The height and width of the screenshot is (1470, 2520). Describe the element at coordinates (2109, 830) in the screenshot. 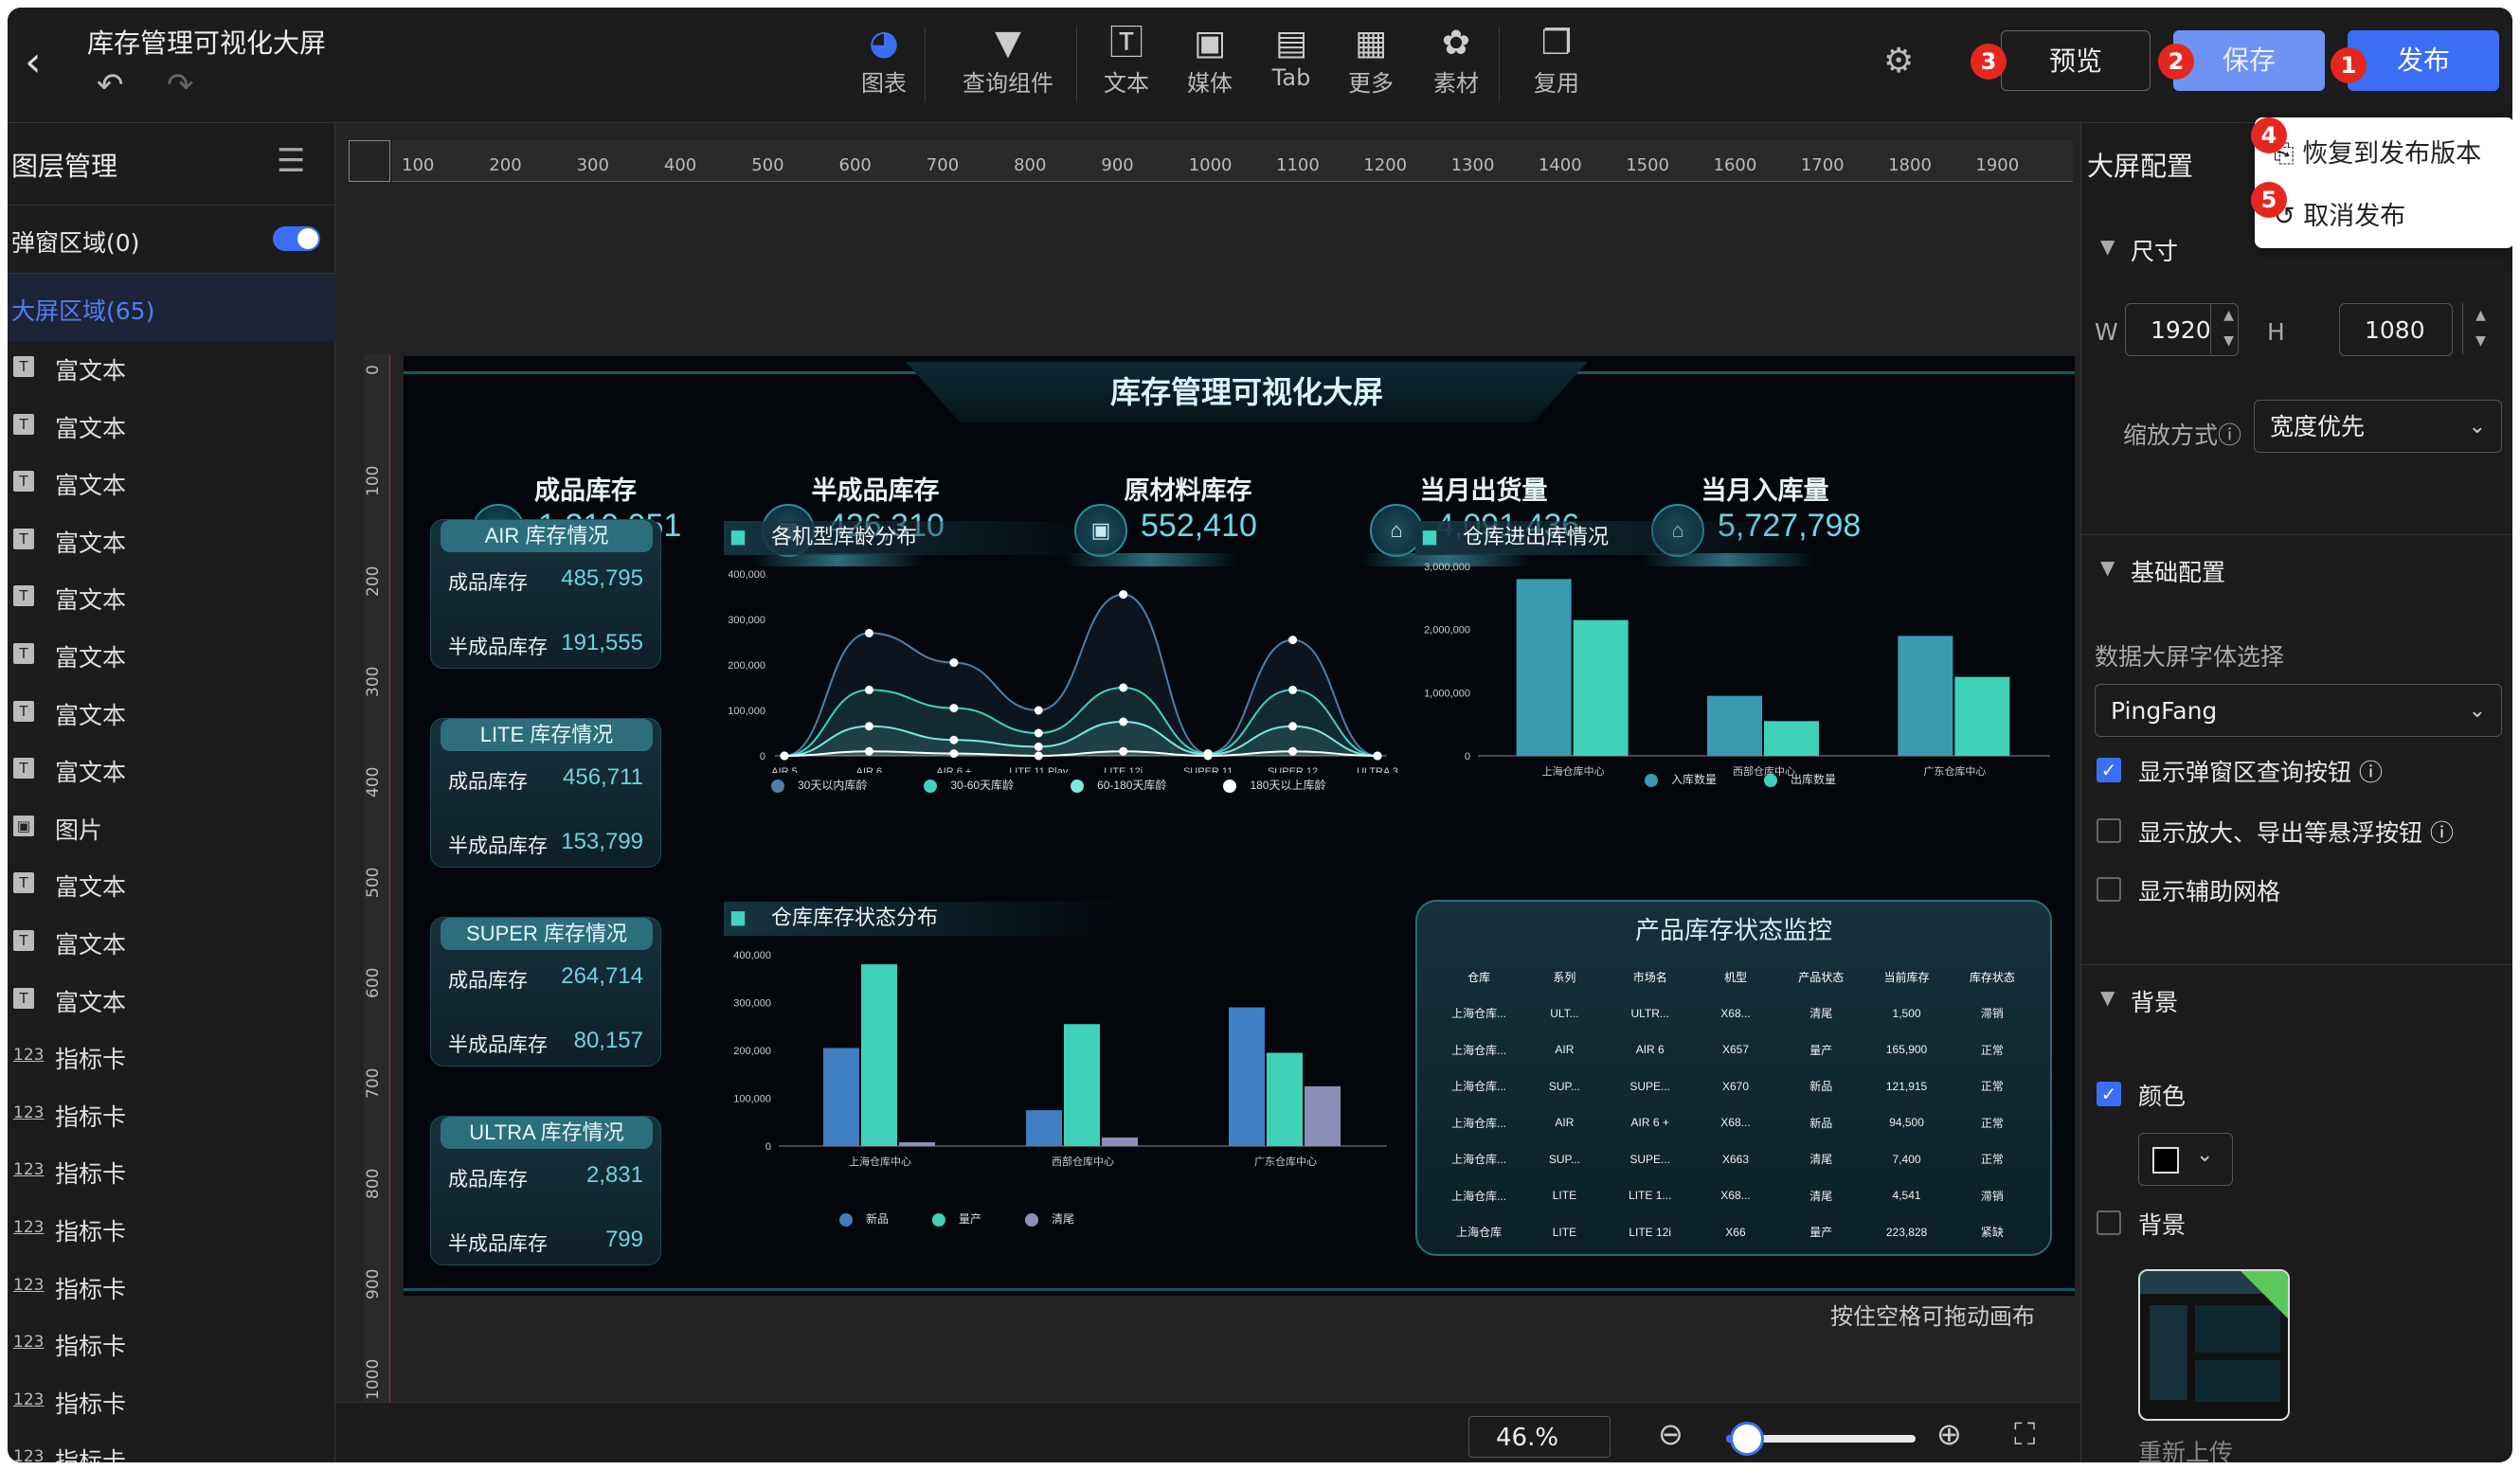

I see `float-buttons-checkbox` at that location.